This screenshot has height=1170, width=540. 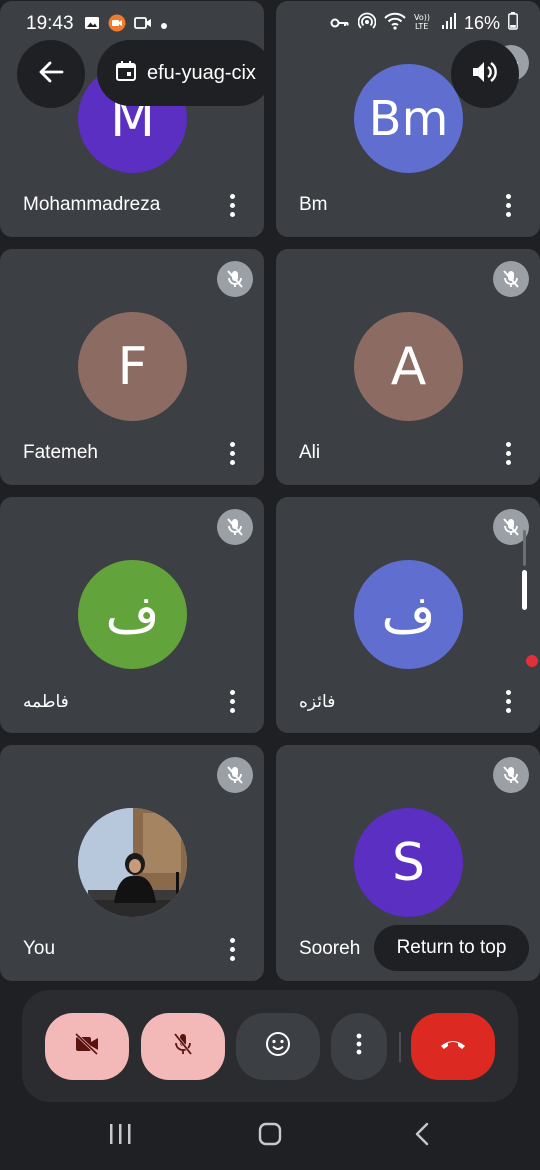 I want to click on call-controls-bar, so click(x=270, y=1046).